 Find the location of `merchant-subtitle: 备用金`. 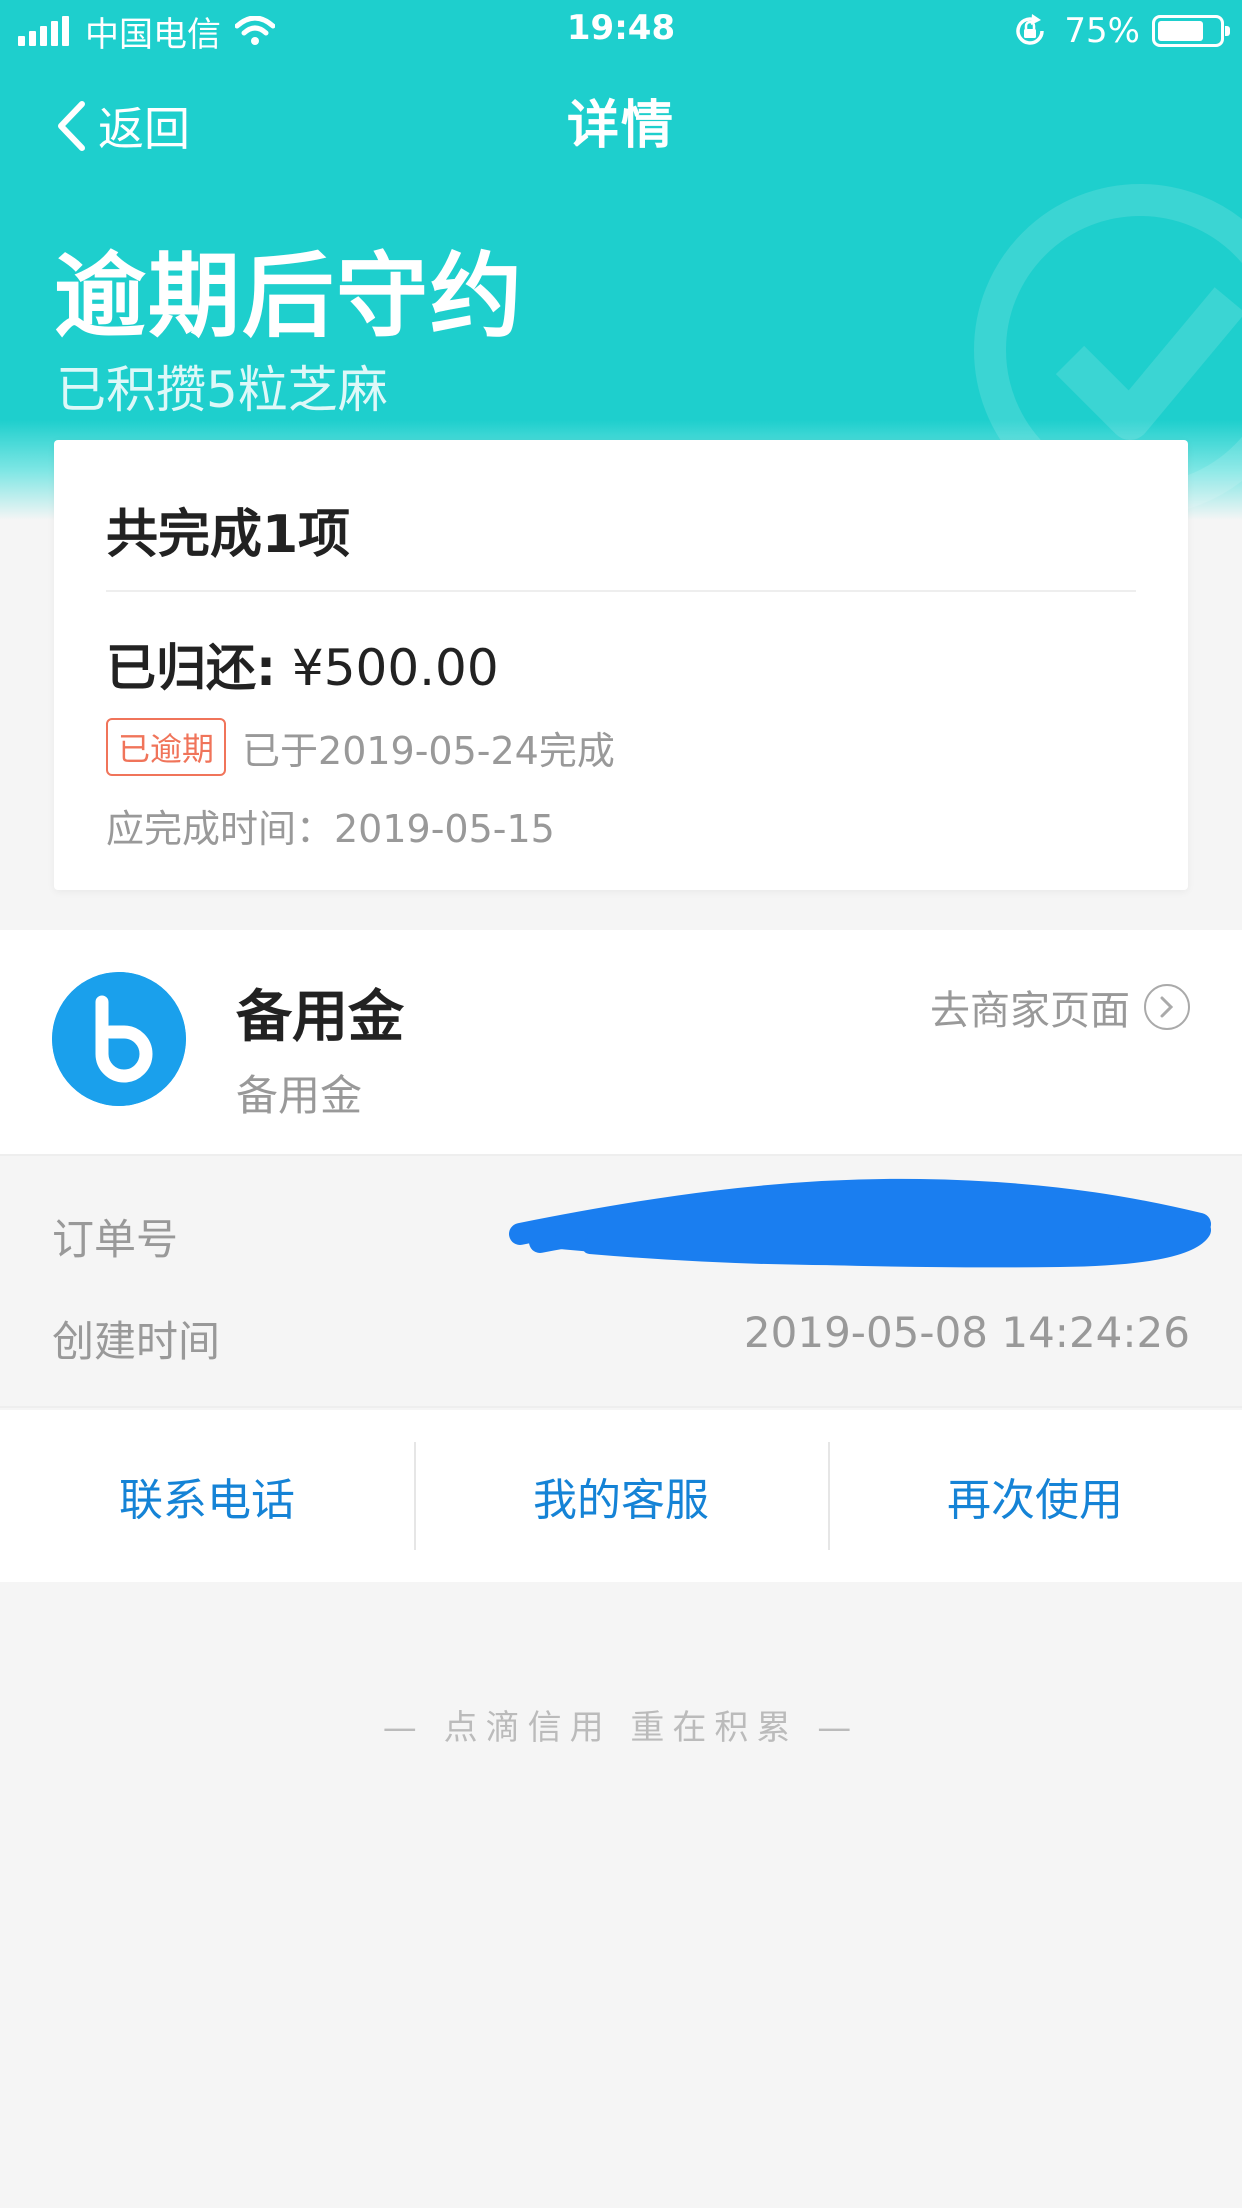

merchant-subtitle: 备用金 is located at coordinates (299, 1095).